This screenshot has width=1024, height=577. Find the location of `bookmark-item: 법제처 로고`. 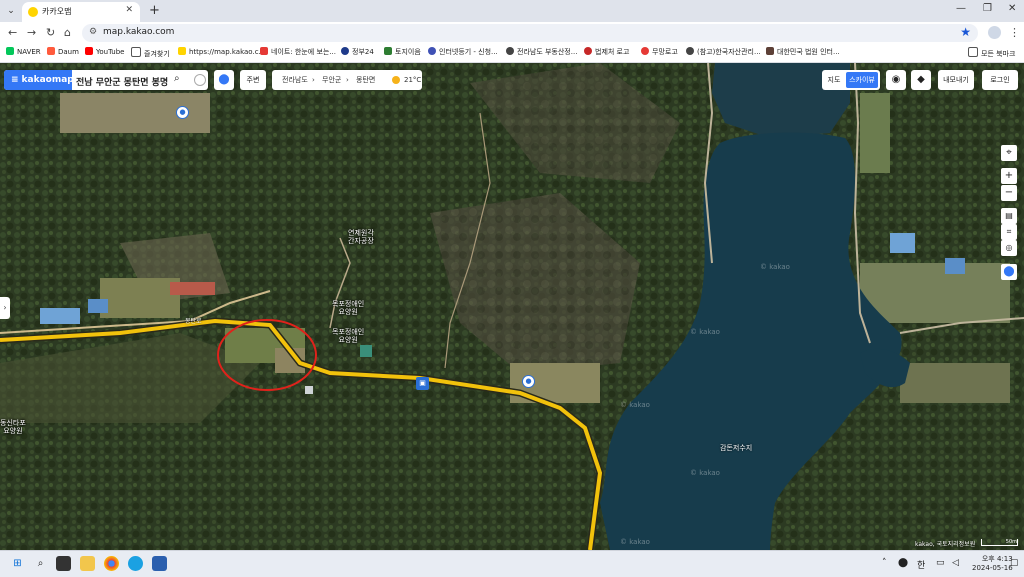

bookmark-item: 법제처 로고 is located at coordinates (606, 52).